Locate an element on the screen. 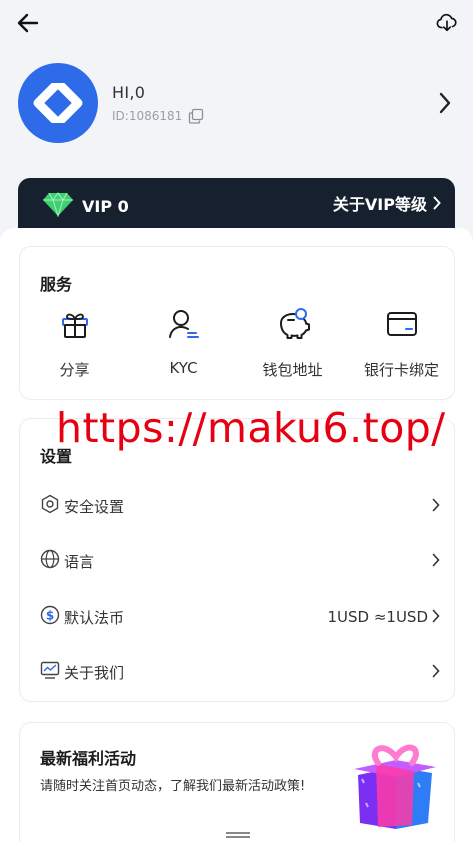  service-label: 银行卡绑定 is located at coordinates (401, 370).